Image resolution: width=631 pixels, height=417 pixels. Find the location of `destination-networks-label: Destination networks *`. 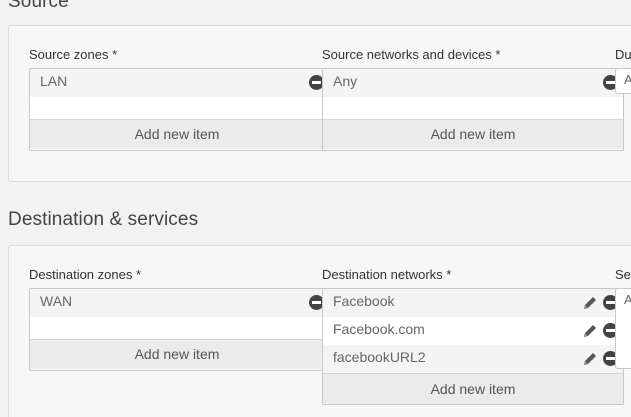

destination-networks-label: Destination networks * is located at coordinates (387, 274).